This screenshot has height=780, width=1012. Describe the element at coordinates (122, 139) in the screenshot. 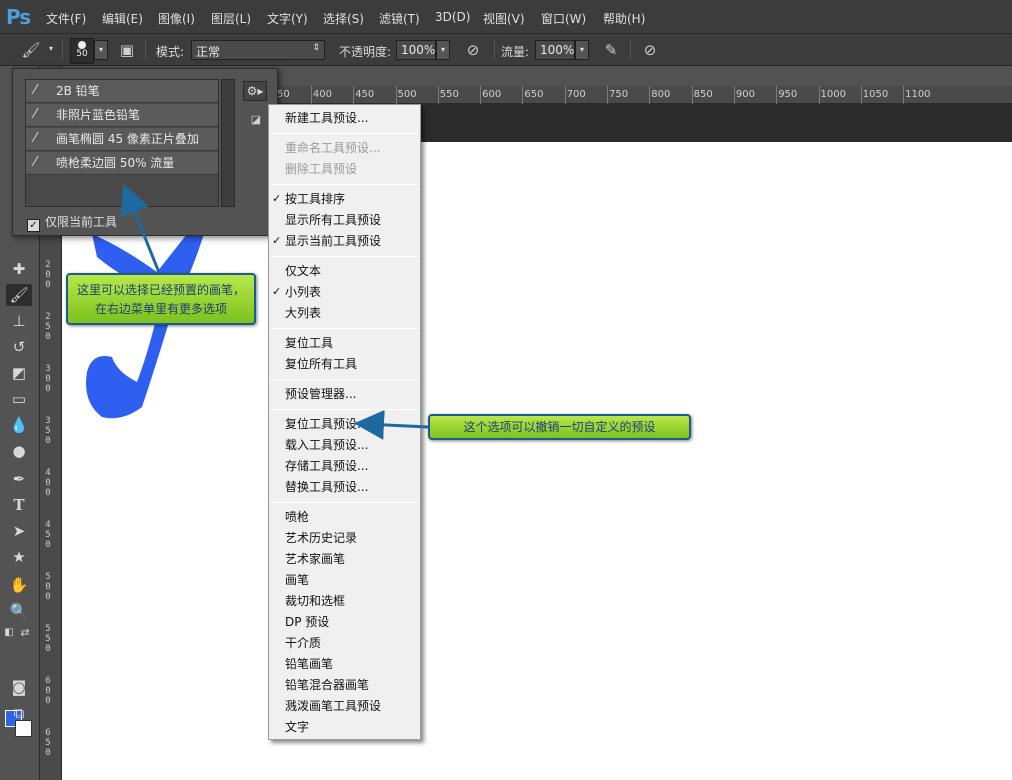

I see `preset-item: ⁄ 画笔椭圆 45 像素正片叠加` at that location.